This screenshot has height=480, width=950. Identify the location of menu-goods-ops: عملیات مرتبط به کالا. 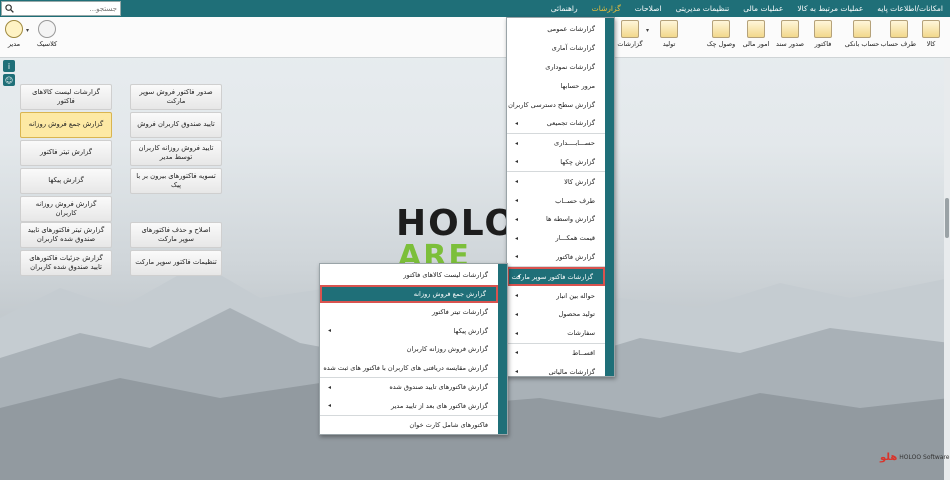
(830, 8).